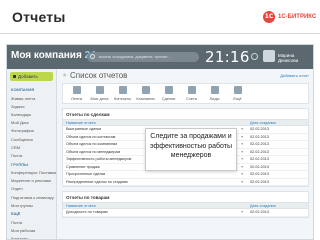 The width and height of the screenshot is (320, 240). I want to click on toolbar-item-label: Контакты, so click(122, 98).